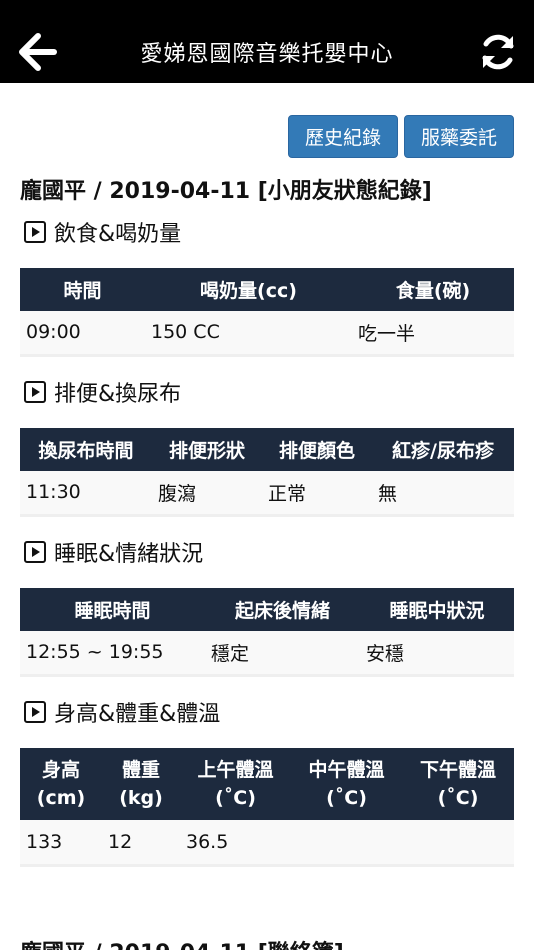 The width and height of the screenshot is (534, 950). What do you see at coordinates (112, 654) in the screenshot?
I see `table-cell: 12:55 ~ 19:55` at bounding box center [112, 654].